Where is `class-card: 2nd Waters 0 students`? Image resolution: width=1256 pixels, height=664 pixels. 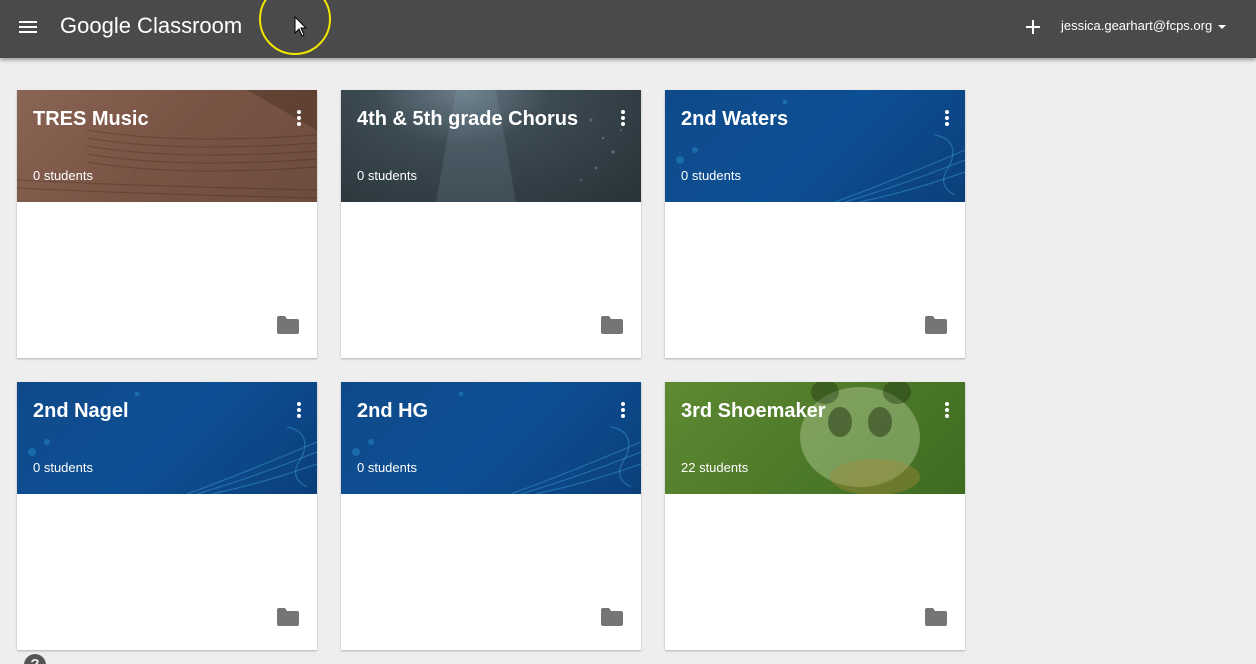
class-card: 2nd Waters 0 students is located at coordinates (815, 224).